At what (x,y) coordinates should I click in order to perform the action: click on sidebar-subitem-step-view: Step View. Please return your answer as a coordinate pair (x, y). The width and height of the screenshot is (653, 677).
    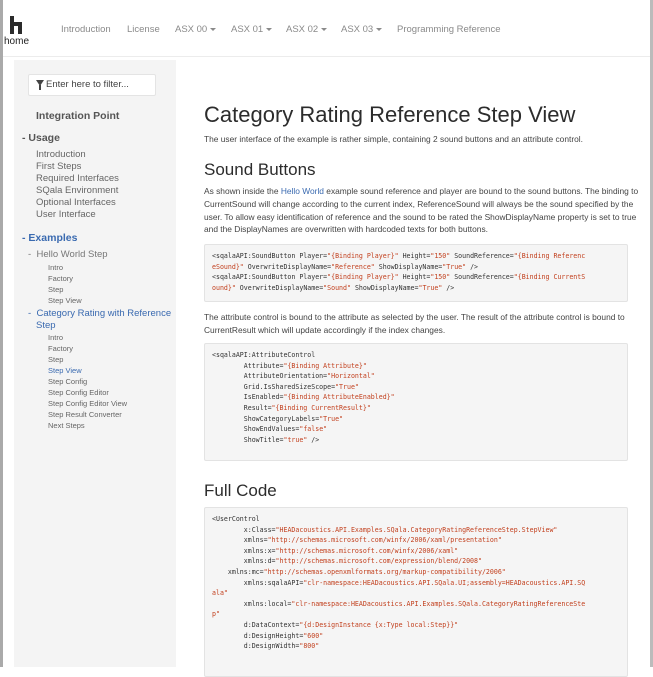
    Looking at the image, I should click on (65, 300).